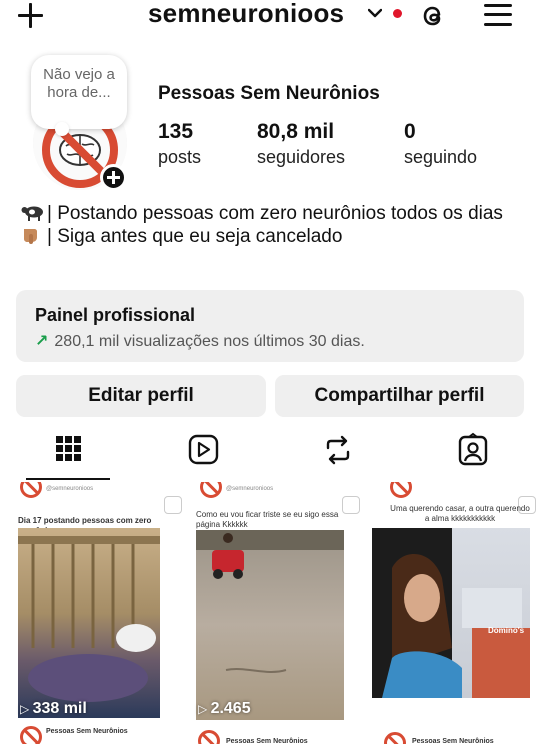  Describe the element at coordinates (68, 450) in the screenshot. I see `grid-icon` at that location.